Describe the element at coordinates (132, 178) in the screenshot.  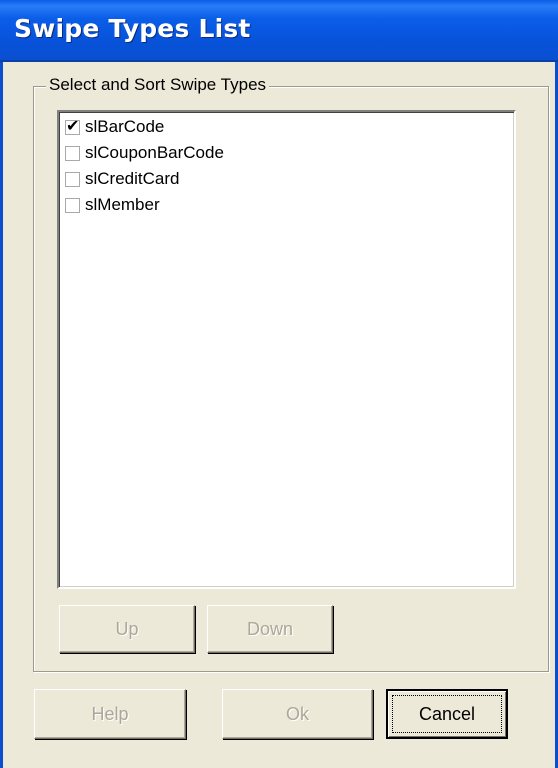
I see `list-item-label: slCreditCard` at that location.